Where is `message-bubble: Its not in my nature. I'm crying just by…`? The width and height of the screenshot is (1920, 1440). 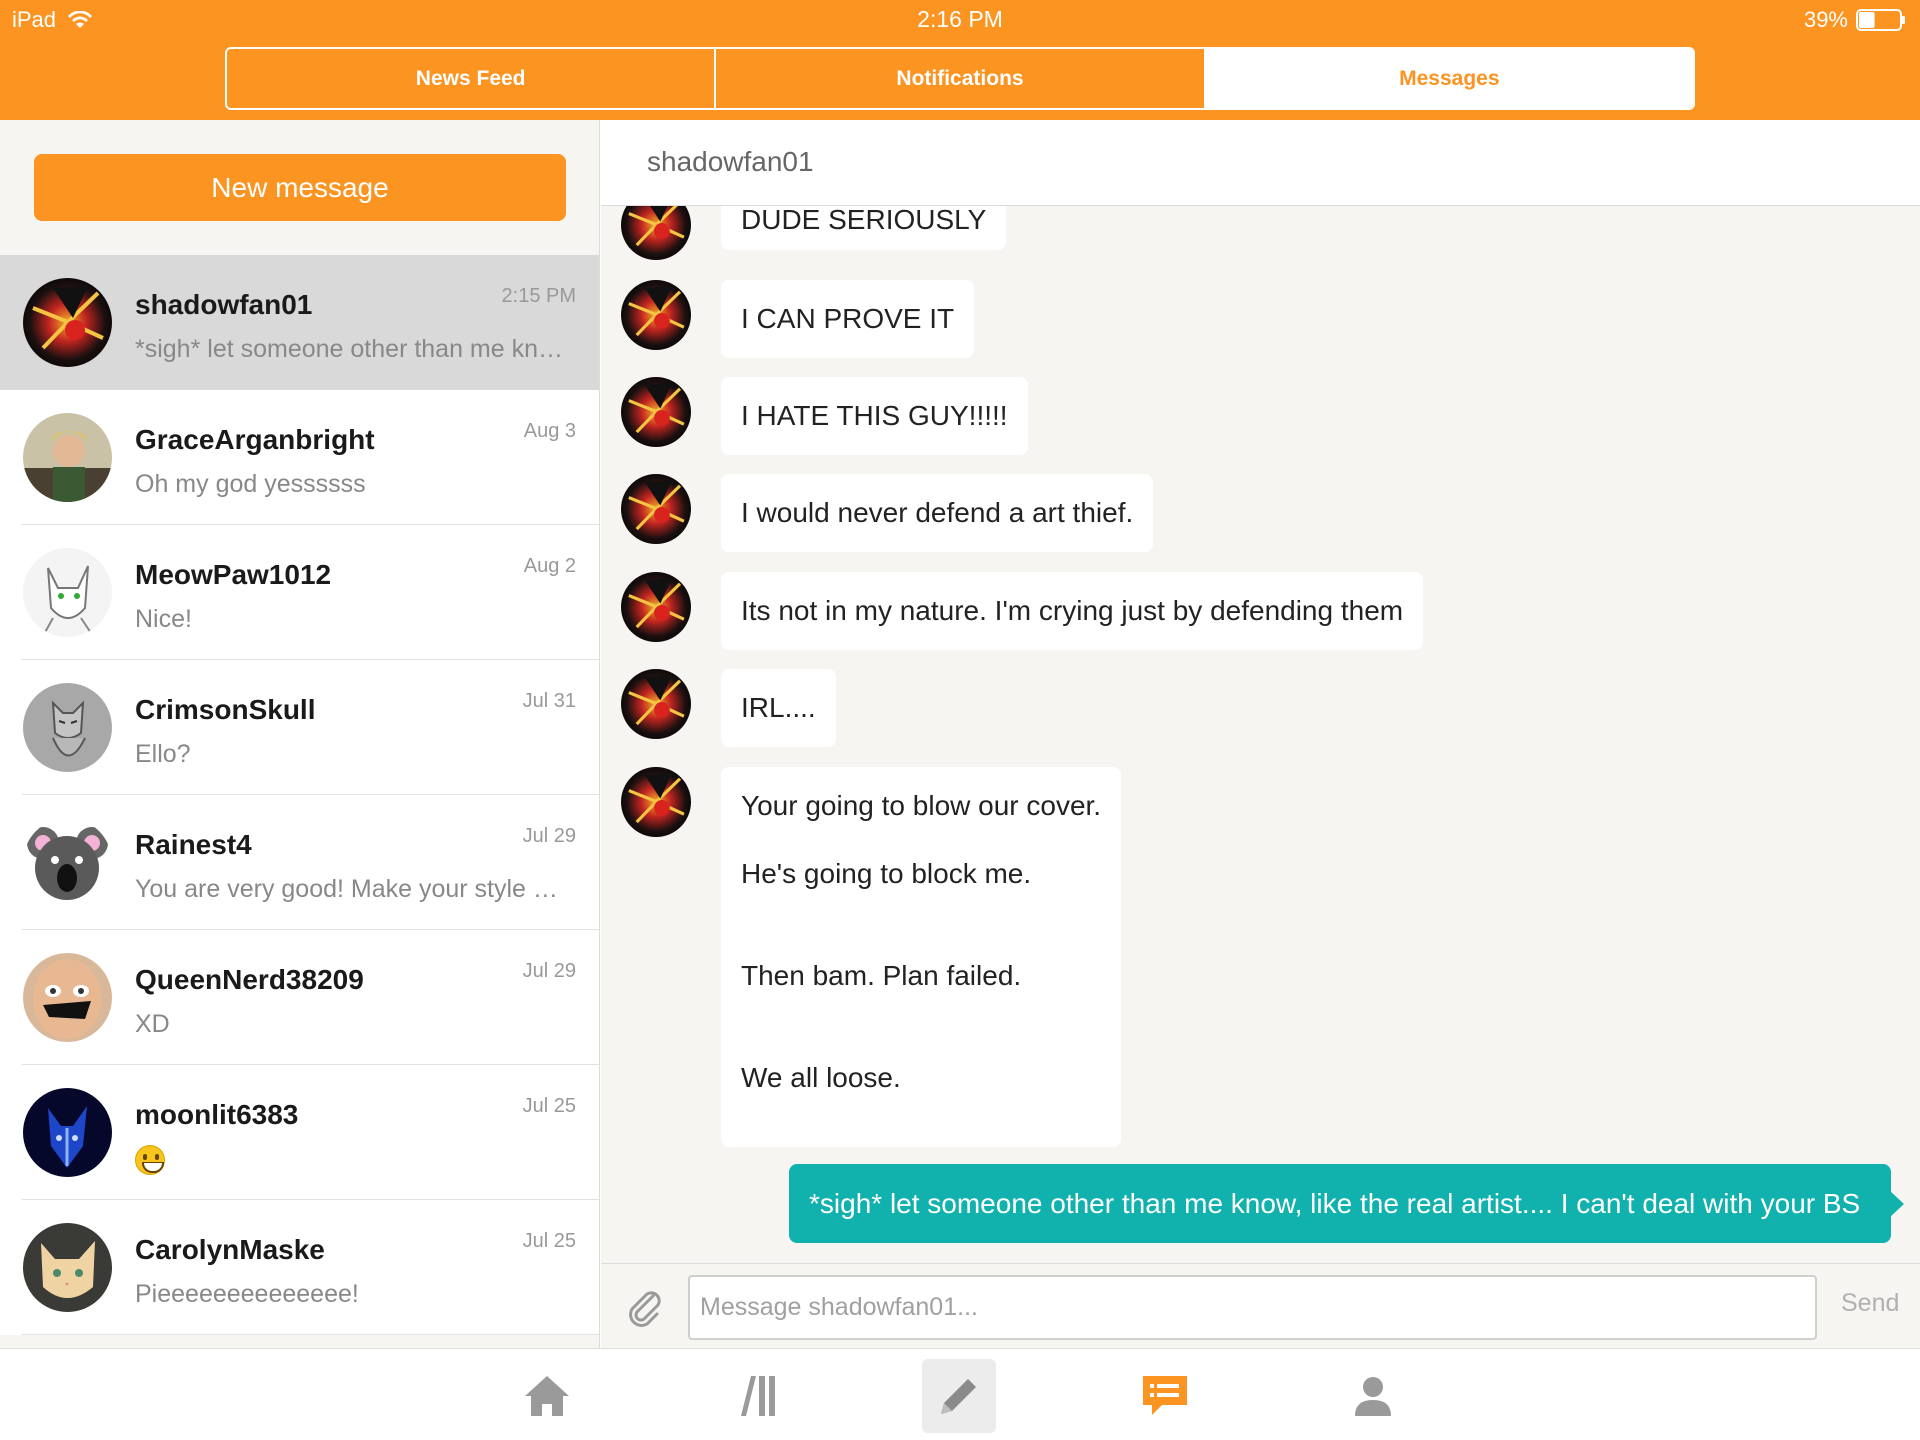
message-bubble: Its not in my nature. I'm crying just by… is located at coordinates (1072, 611).